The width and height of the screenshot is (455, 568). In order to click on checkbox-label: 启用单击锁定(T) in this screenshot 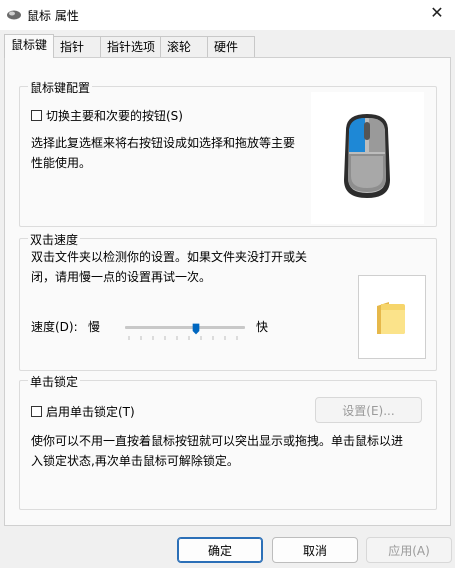, I will do `click(90, 412)`.